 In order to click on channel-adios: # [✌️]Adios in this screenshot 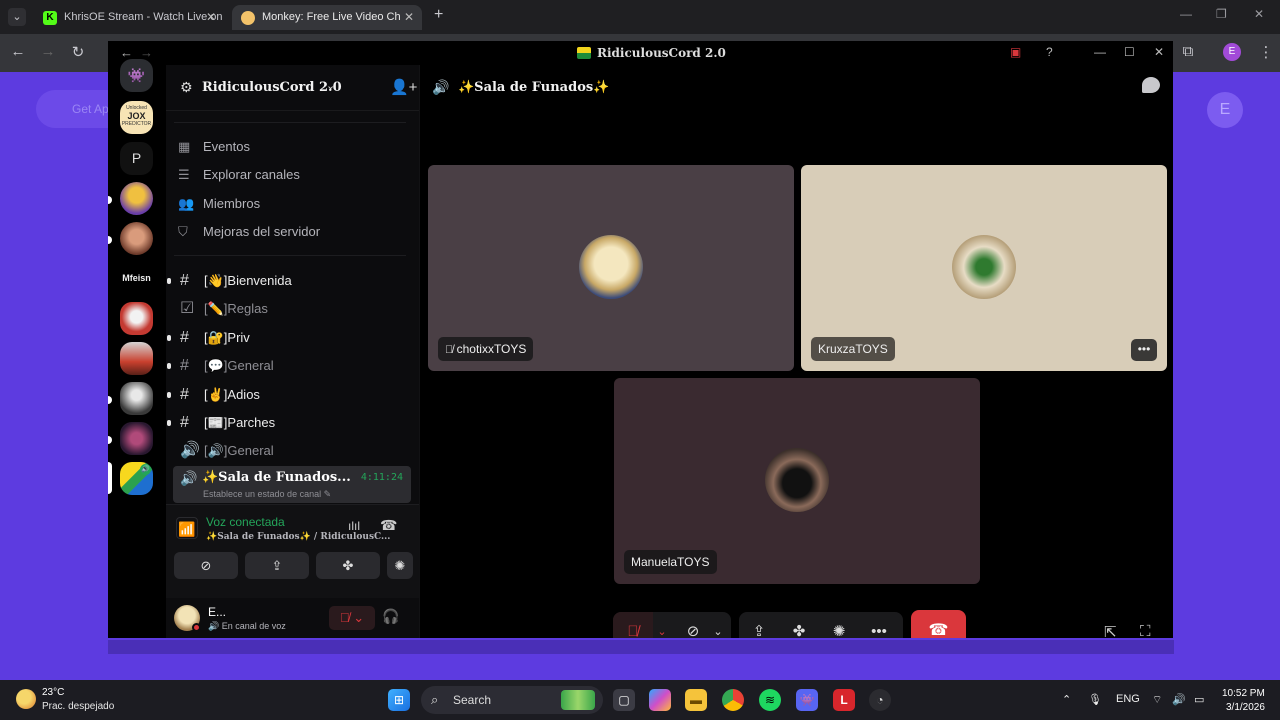, I will do `click(213, 395)`.